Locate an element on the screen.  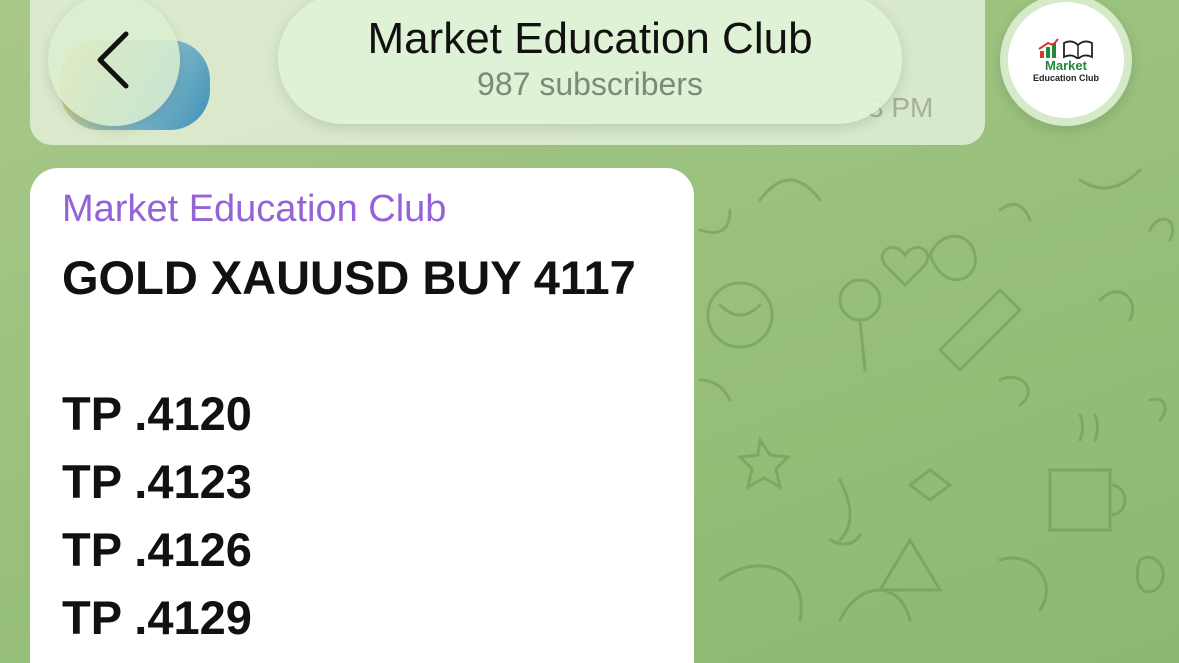
message-line is located at coordinates (349, 346).